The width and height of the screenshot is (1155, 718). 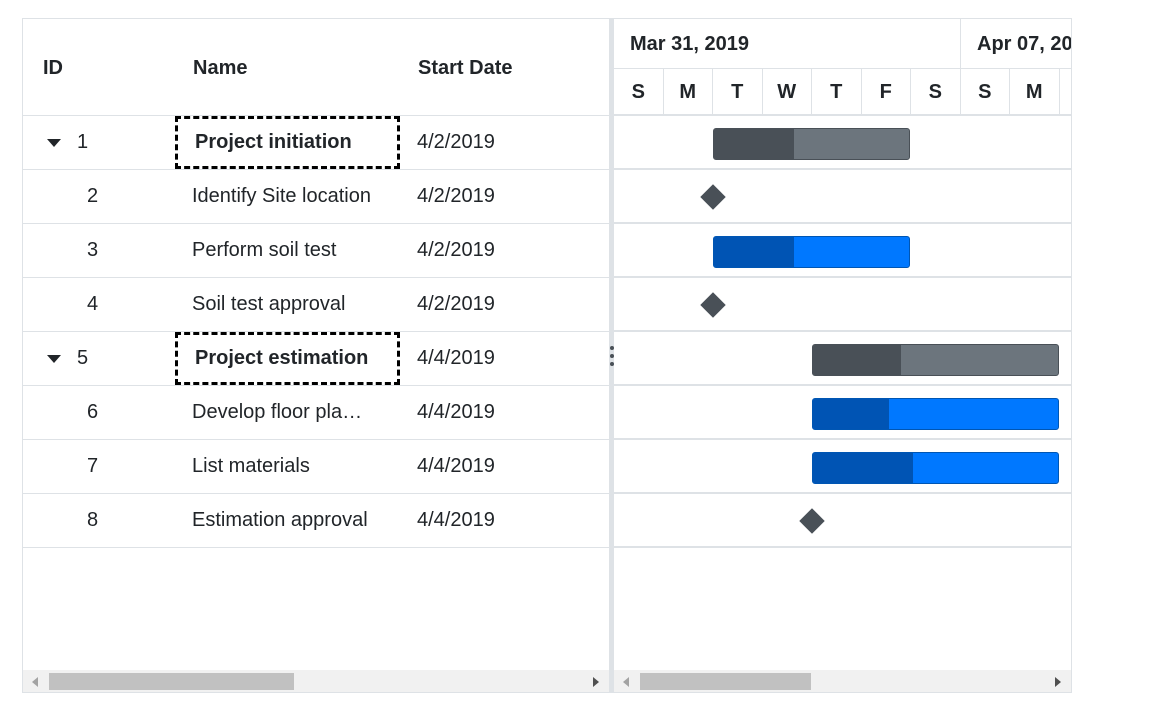 I want to click on day-row: SMTWTFSSM, so click(x=842, y=92).